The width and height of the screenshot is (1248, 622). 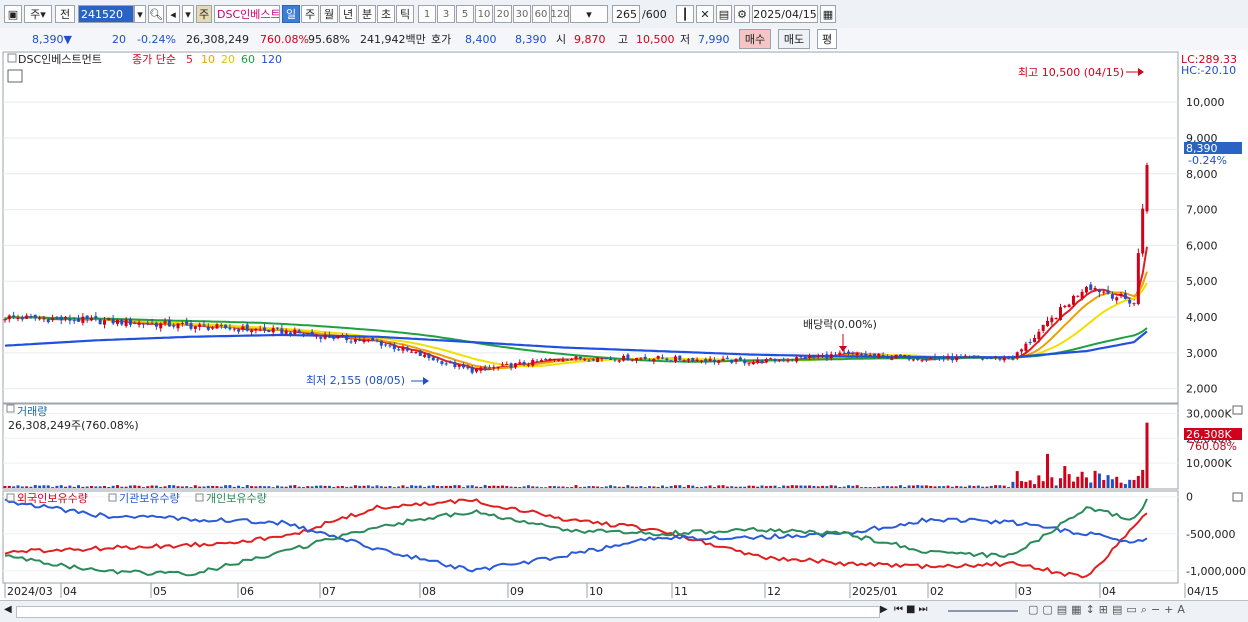 I want to click on period-3-button: 년, so click(x=348, y=14).